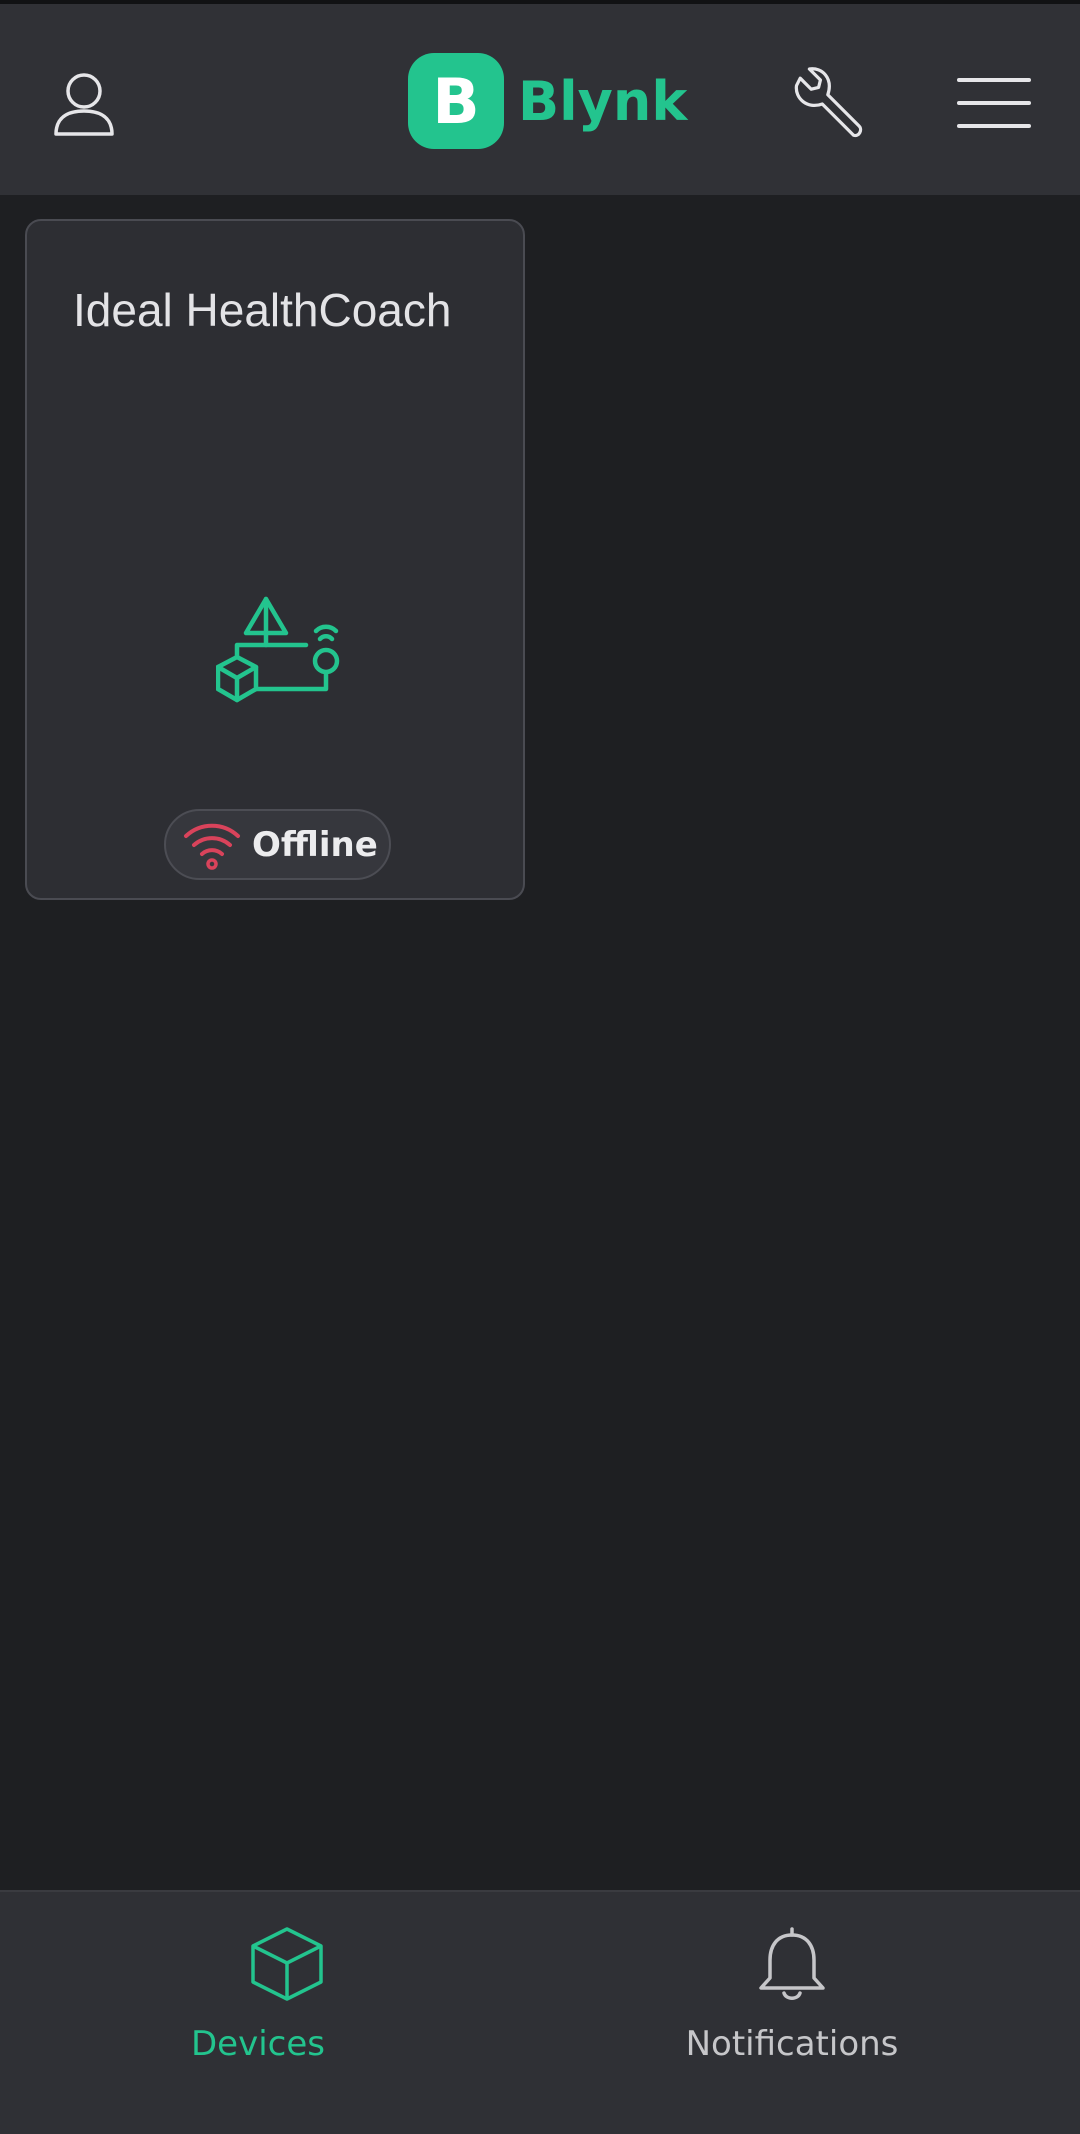  I want to click on tab-devices: Devices, so click(286, 2012).